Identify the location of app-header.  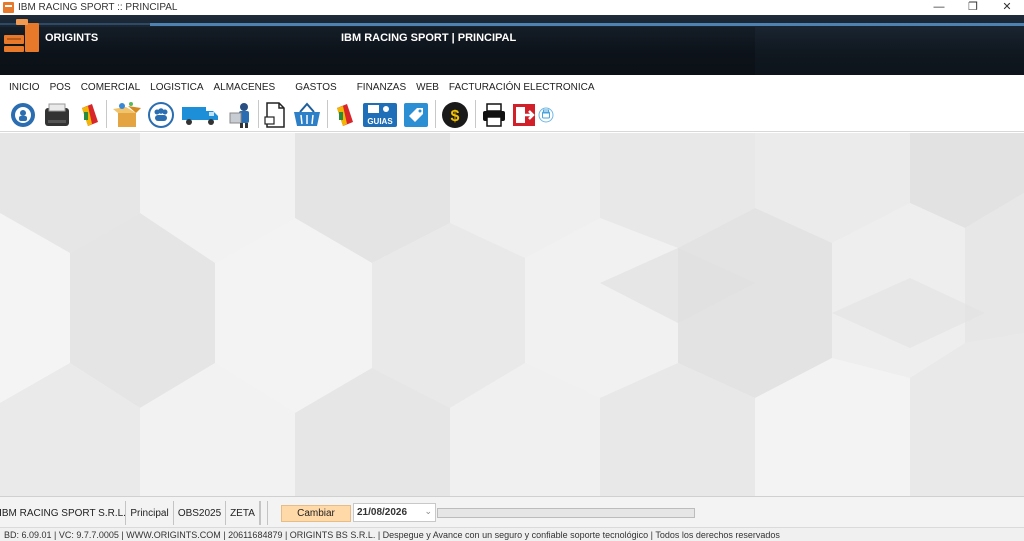
(512, 45).